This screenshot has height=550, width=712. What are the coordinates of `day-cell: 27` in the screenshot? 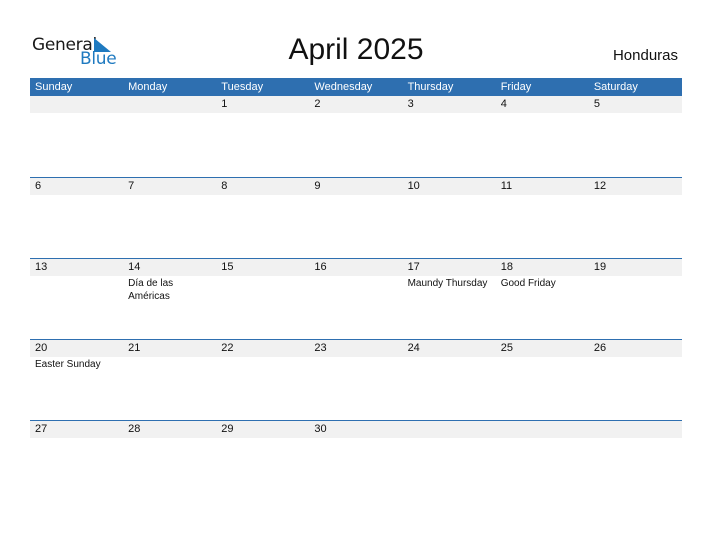 It's located at (76, 461).